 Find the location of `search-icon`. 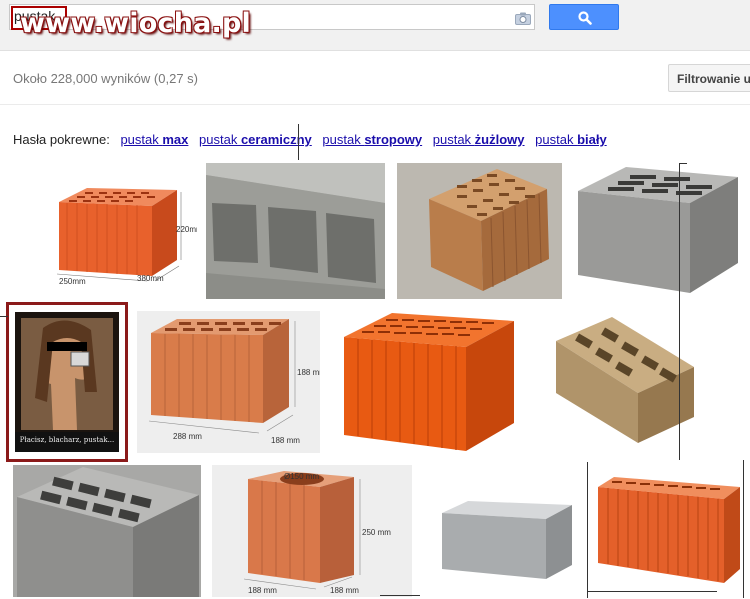

search-icon is located at coordinates (585, 18).